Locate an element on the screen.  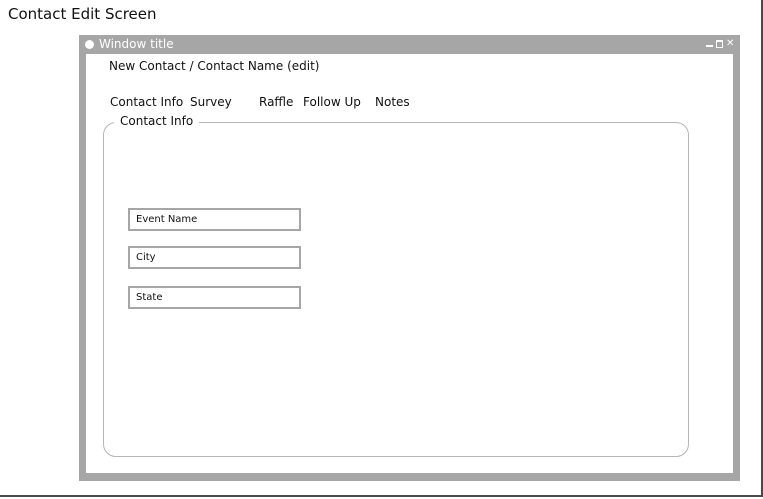
tab-notes: Notes is located at coordinates (392, 102).